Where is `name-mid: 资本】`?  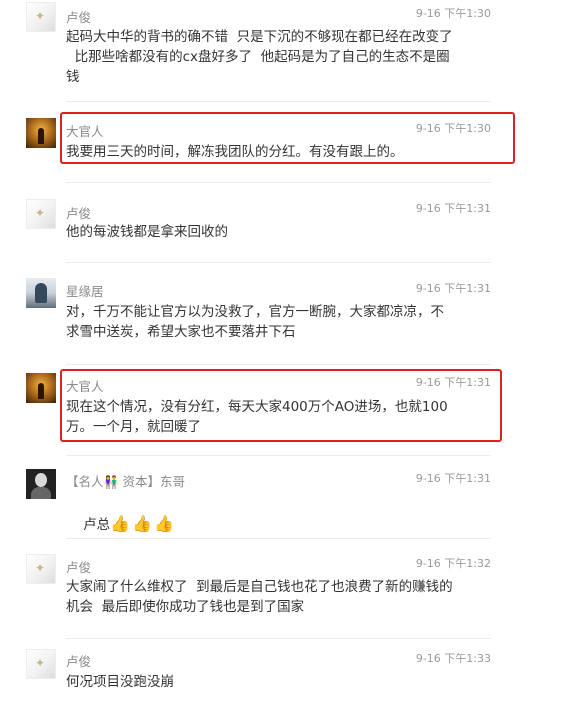
name-mid: 资本】 is located at coordinates (139, 481).